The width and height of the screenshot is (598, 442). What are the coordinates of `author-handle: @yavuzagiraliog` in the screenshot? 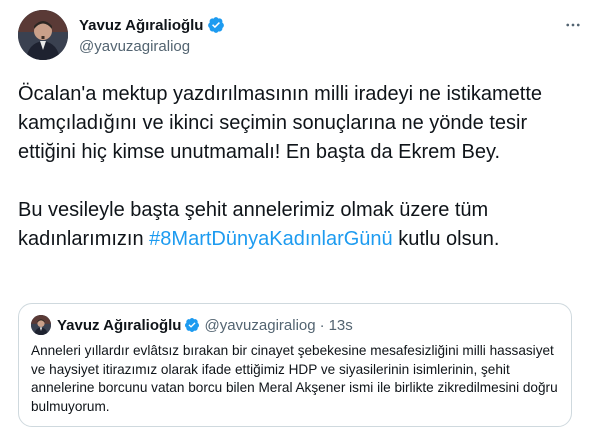 It's located at (152, 46).